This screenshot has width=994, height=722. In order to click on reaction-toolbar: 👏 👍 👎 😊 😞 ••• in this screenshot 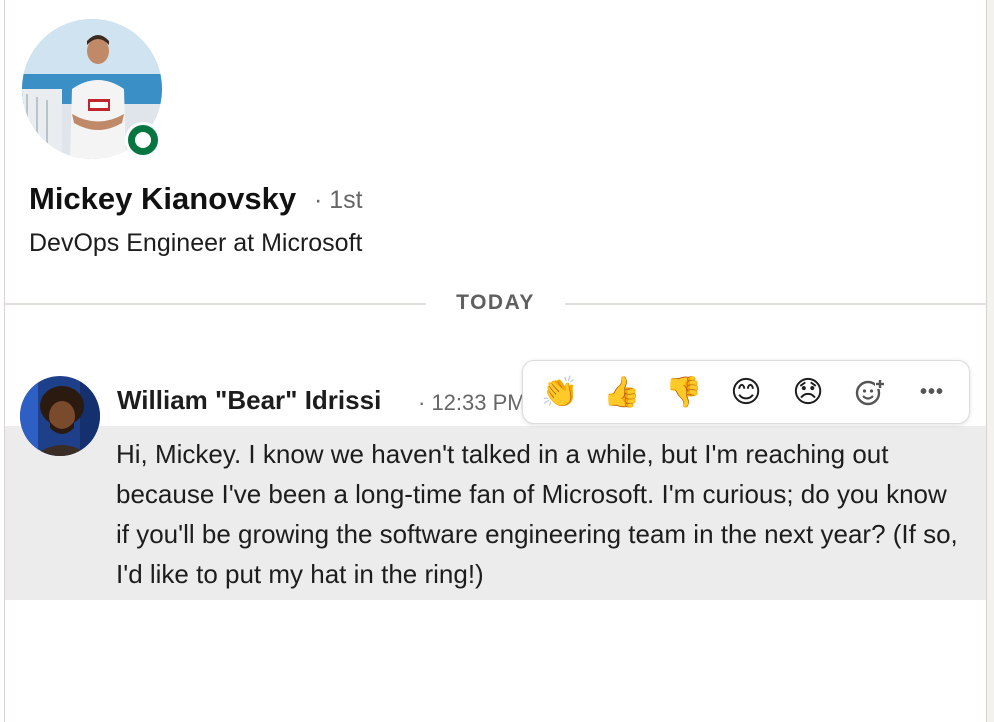, I will do `click(746, 392)`.